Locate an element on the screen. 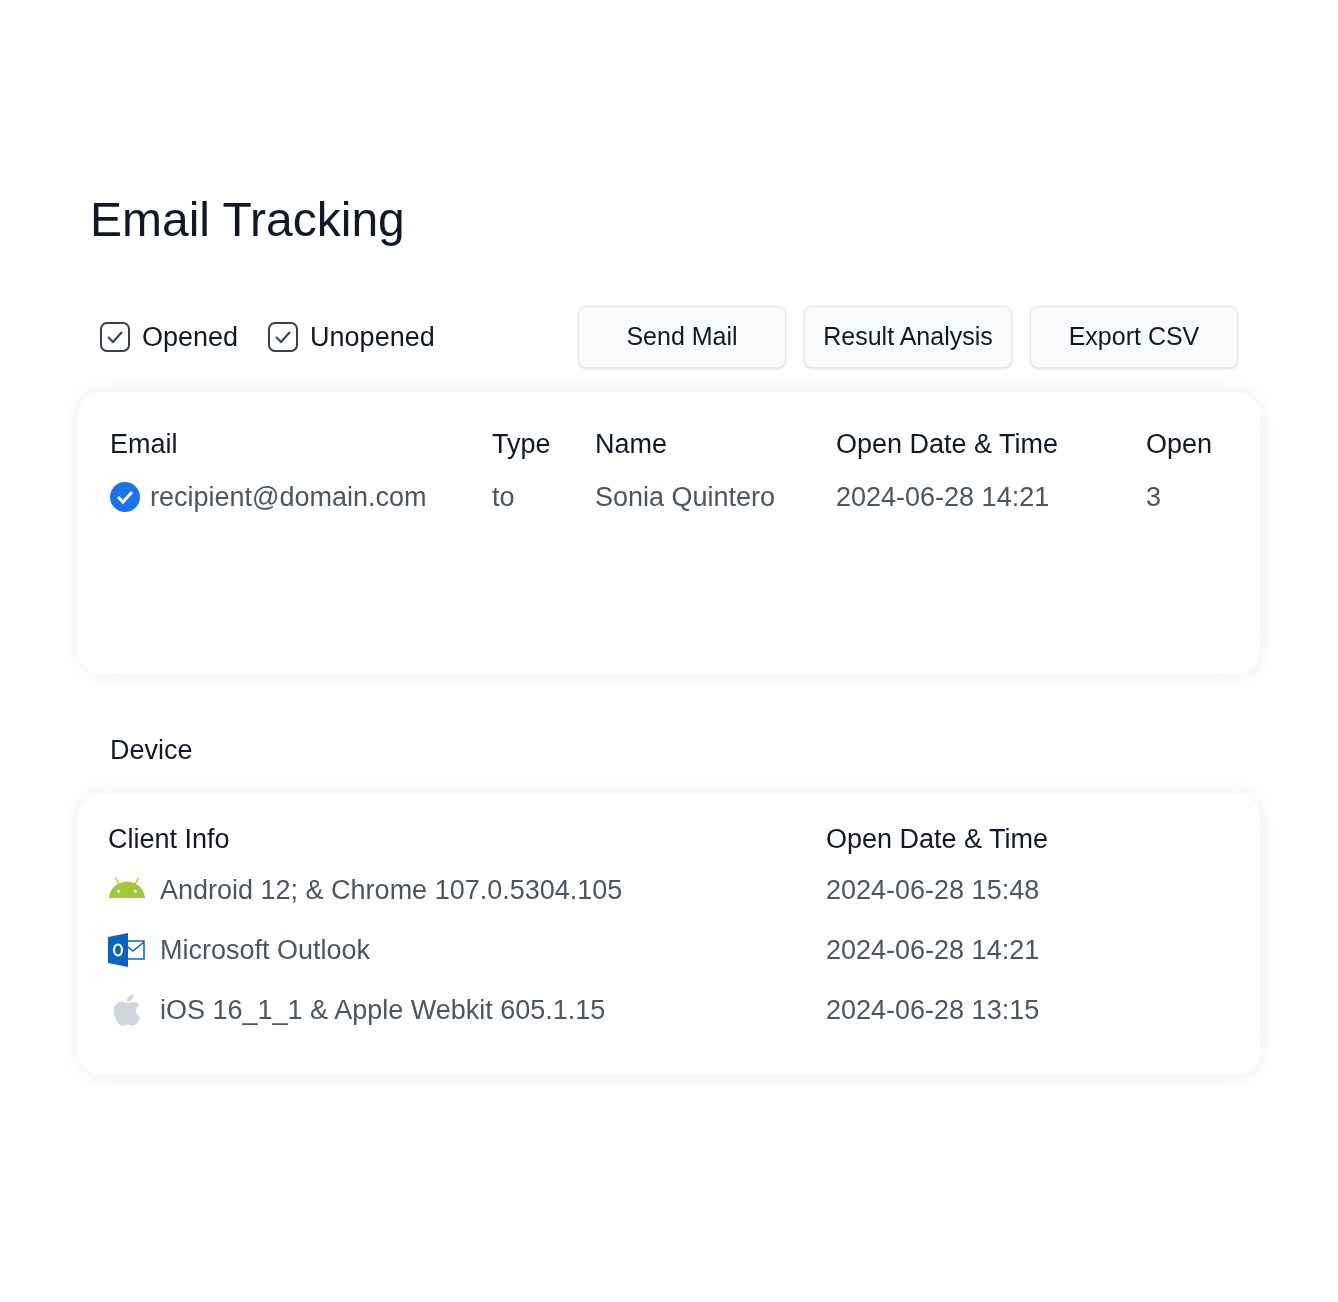 This screenshot has width=1338, height=1302. section-title: Device is located at coordinates (152, 750).